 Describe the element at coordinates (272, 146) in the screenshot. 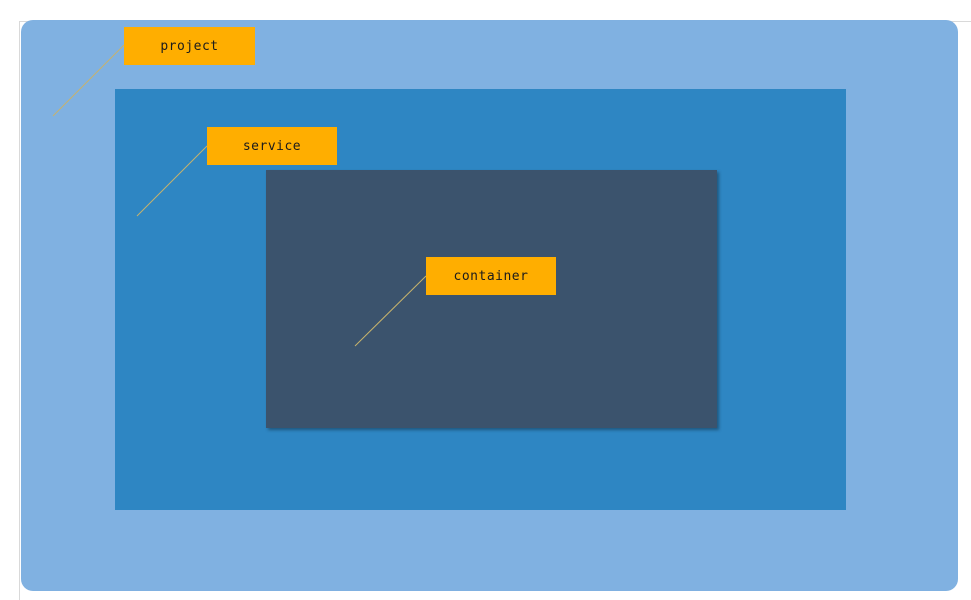

I see `service-callout: service` at that location.